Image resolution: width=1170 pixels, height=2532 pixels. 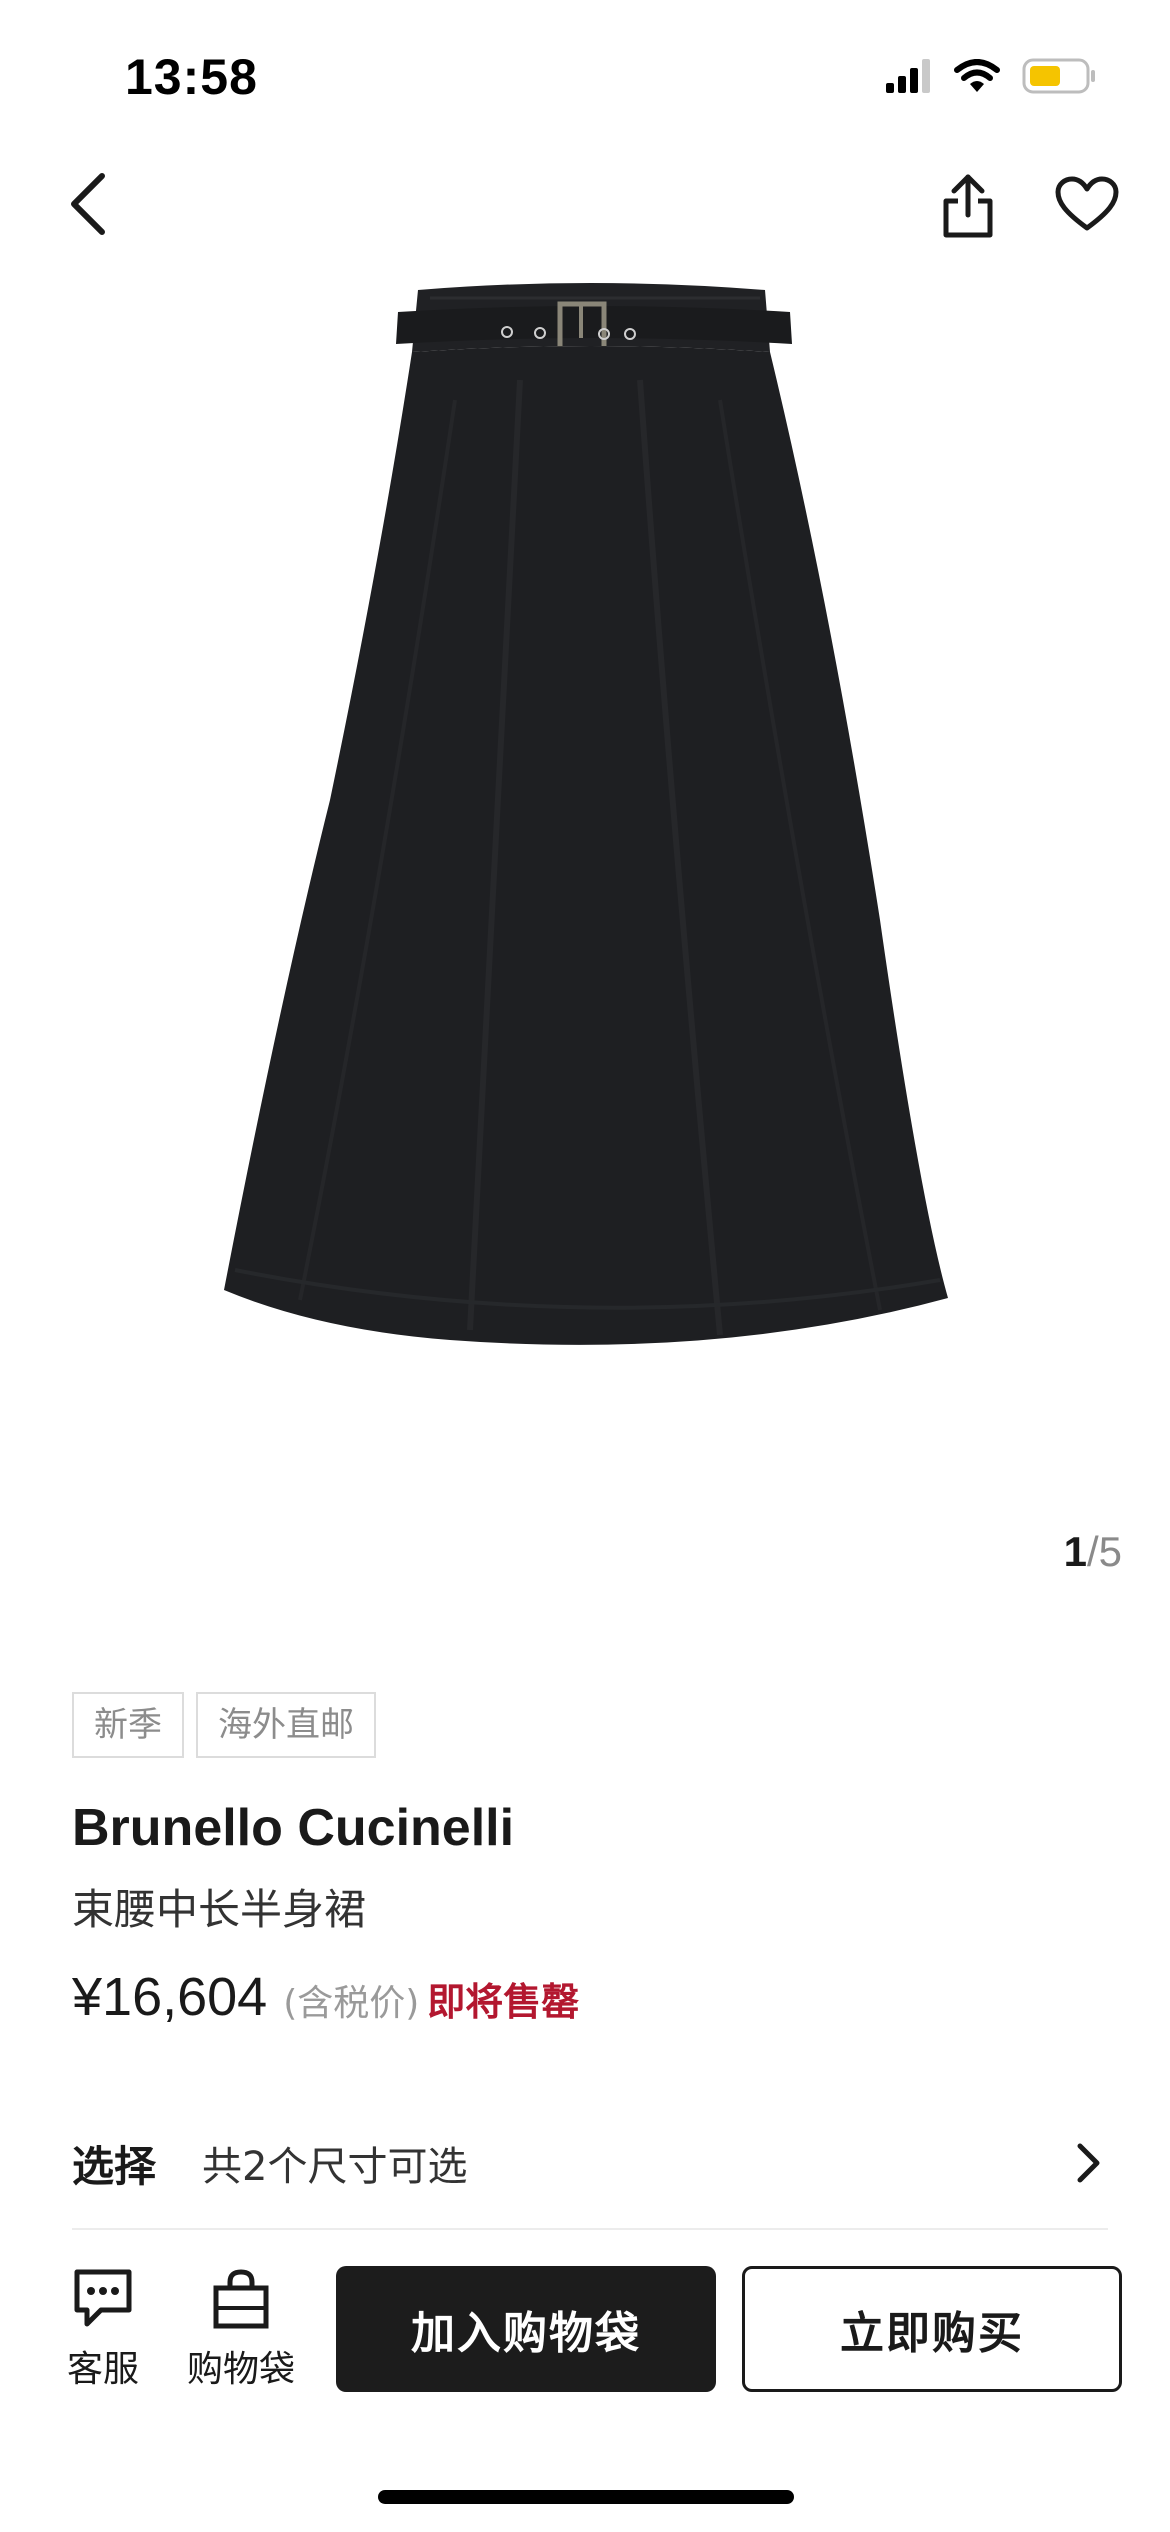 I want to click on shopping-bag-button: 购物袋, so click(x=241, y=2330).